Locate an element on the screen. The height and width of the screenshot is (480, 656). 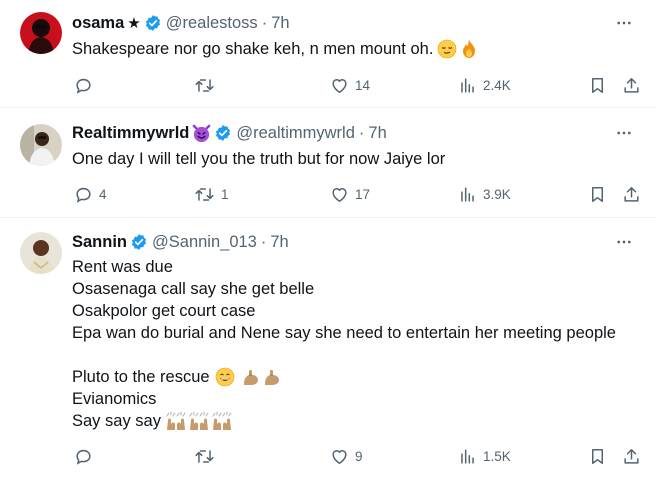
tweet-actions: 14 2.4K is located at coordinates (355, 85).